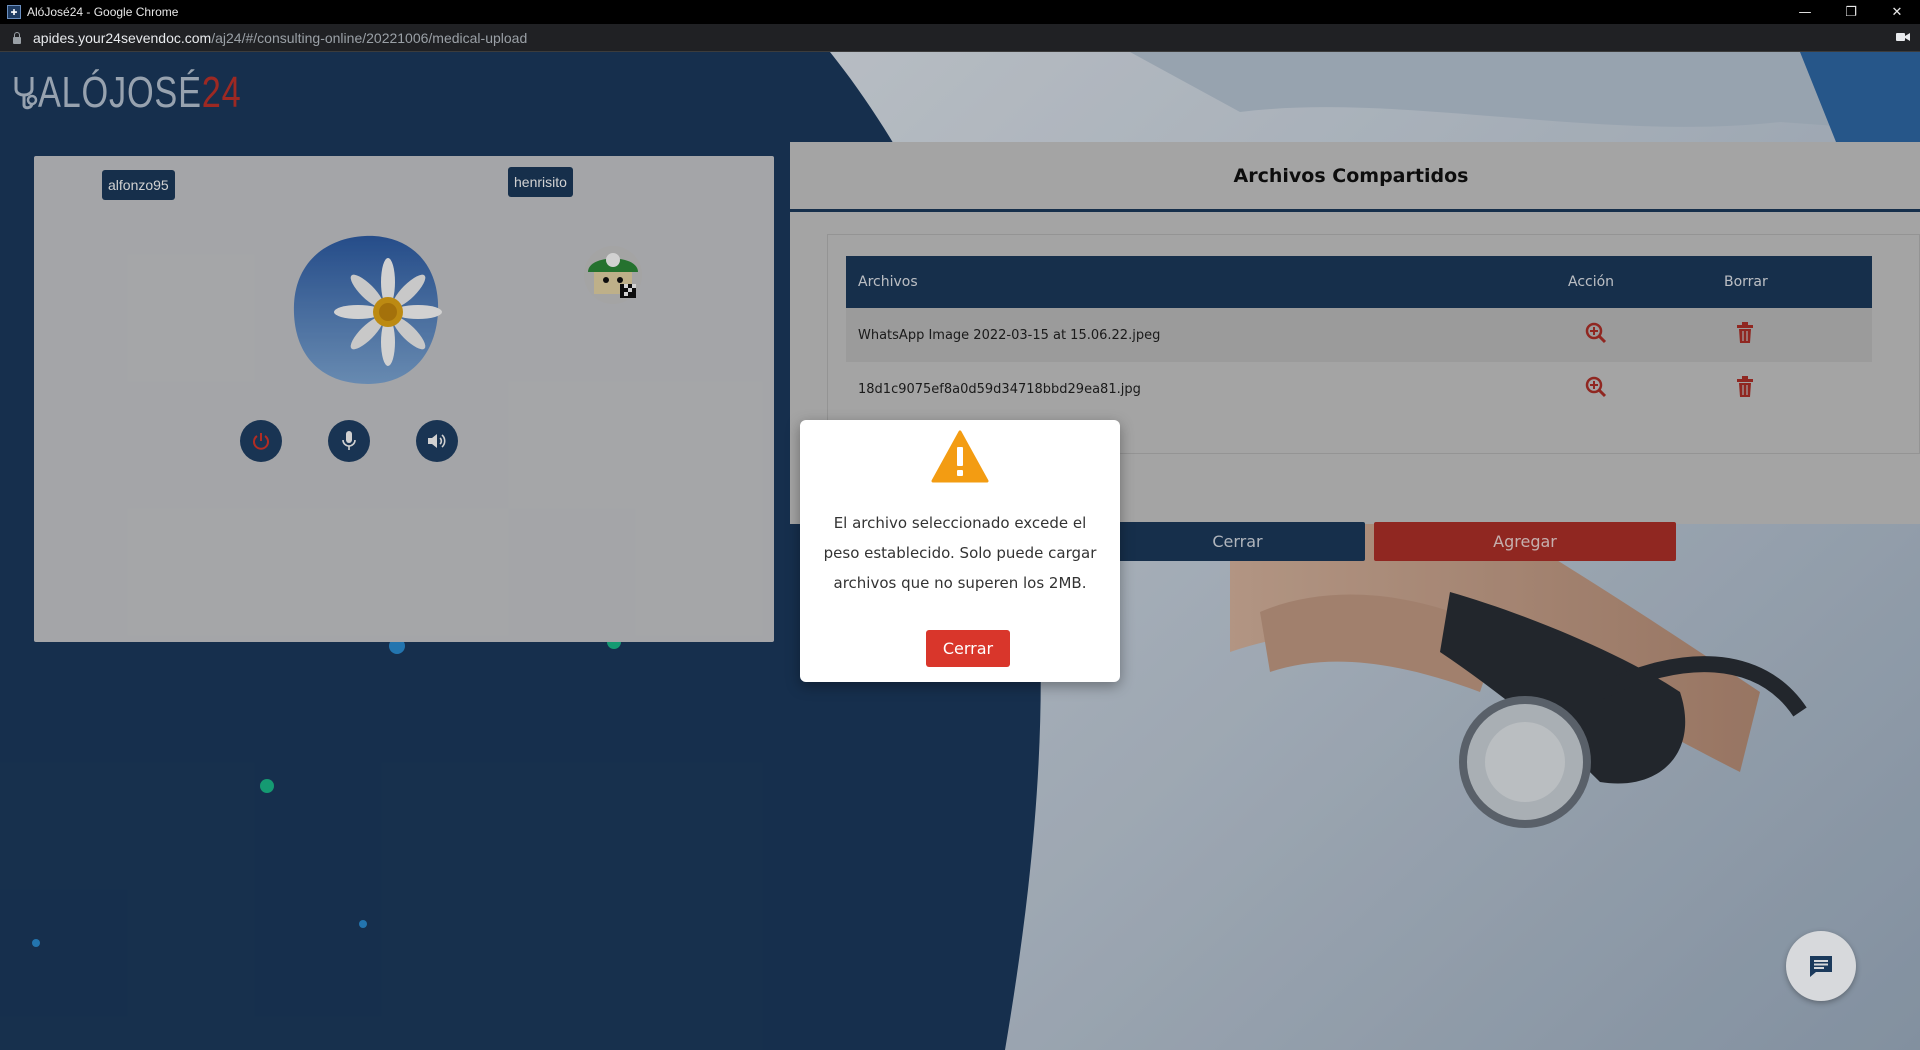 The width and height of the screenshot is (1920, 1050). Describe the element at coordinates (960, 12) in the screenshot. I see `browser-titlebar: ✚ AlóJosé24 - Google Chrome — ❐ ✕` at that location.